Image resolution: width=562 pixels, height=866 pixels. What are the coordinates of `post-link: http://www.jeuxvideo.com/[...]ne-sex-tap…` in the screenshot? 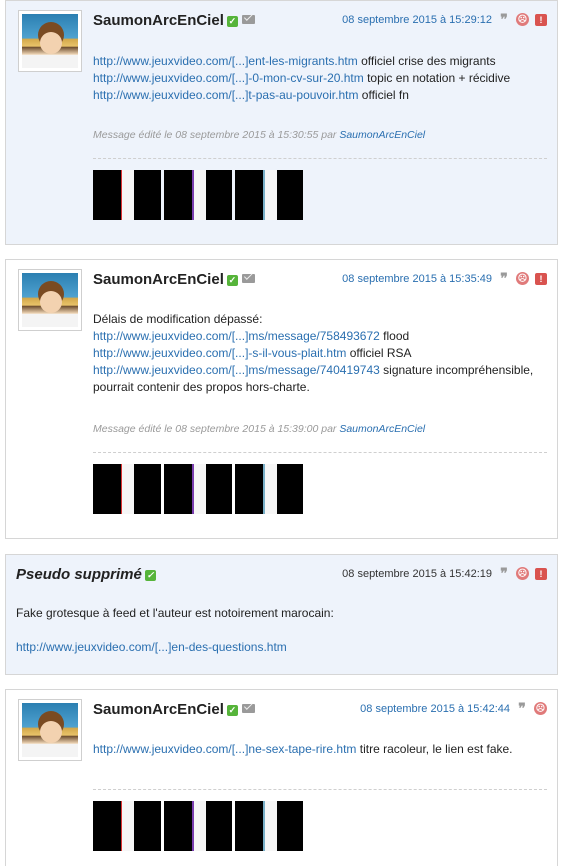 It's located at (224, 749).